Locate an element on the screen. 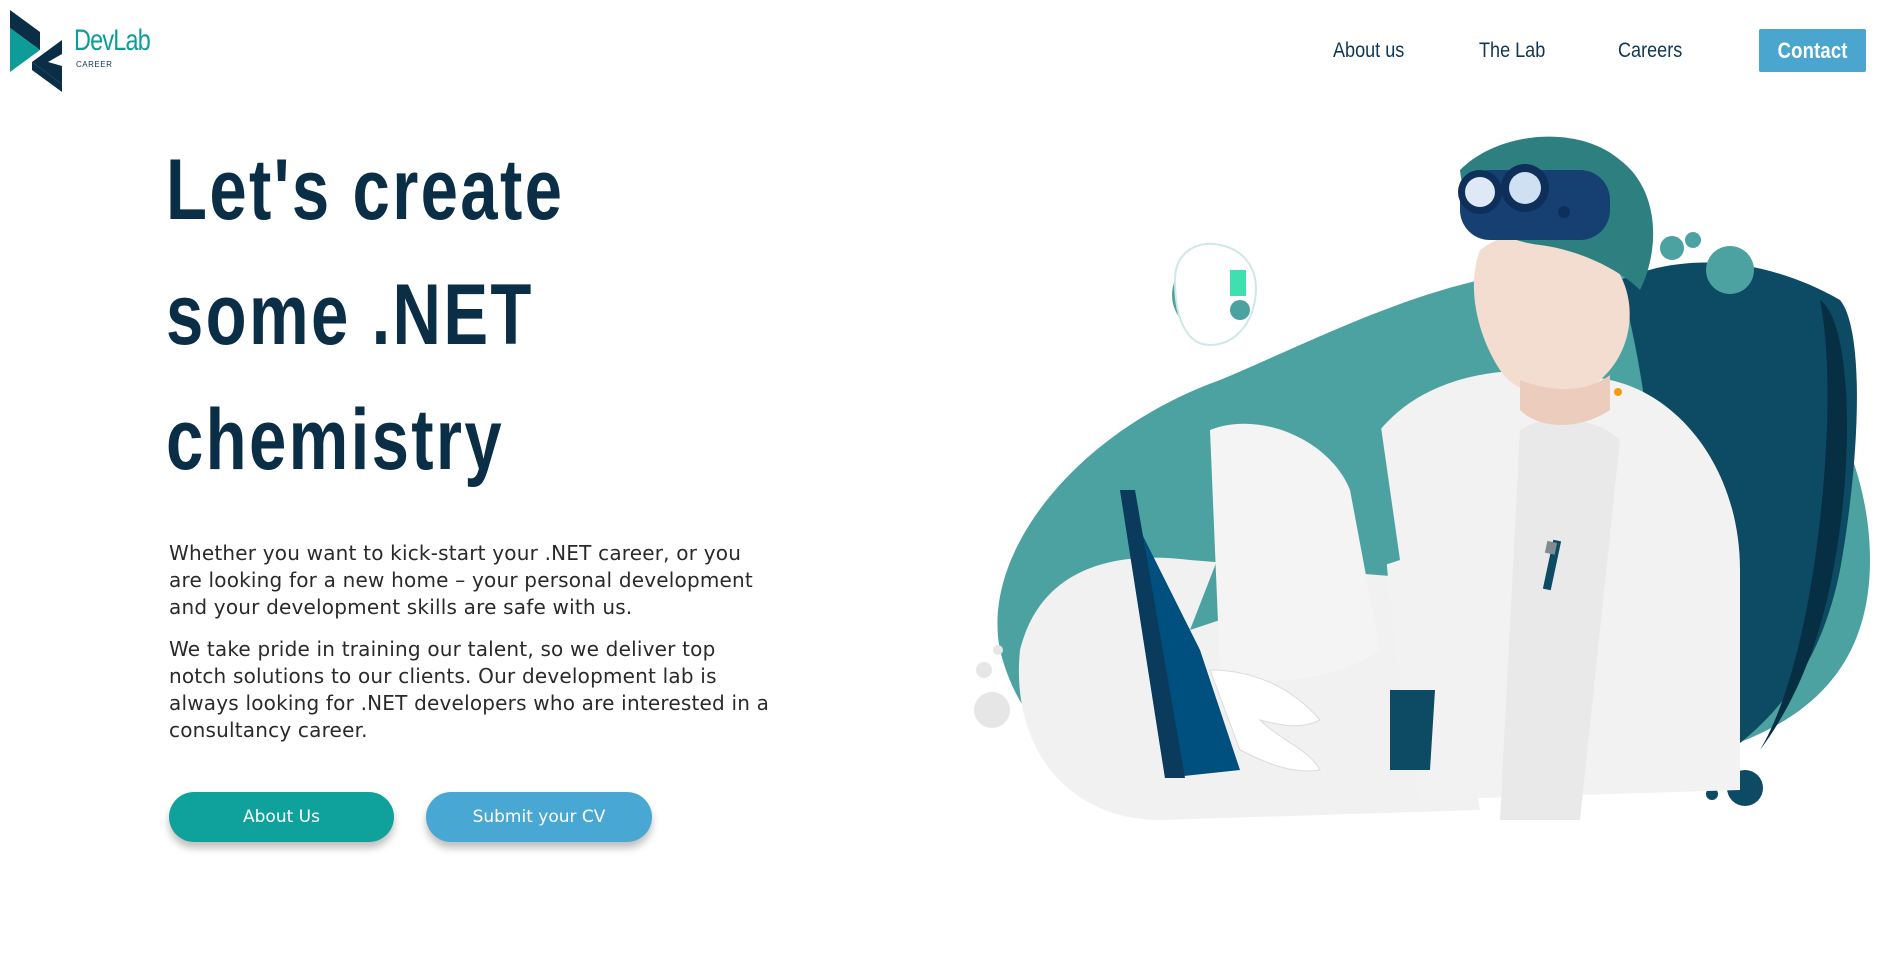  contact-button: Contact is located at coordinates (1812, 50).